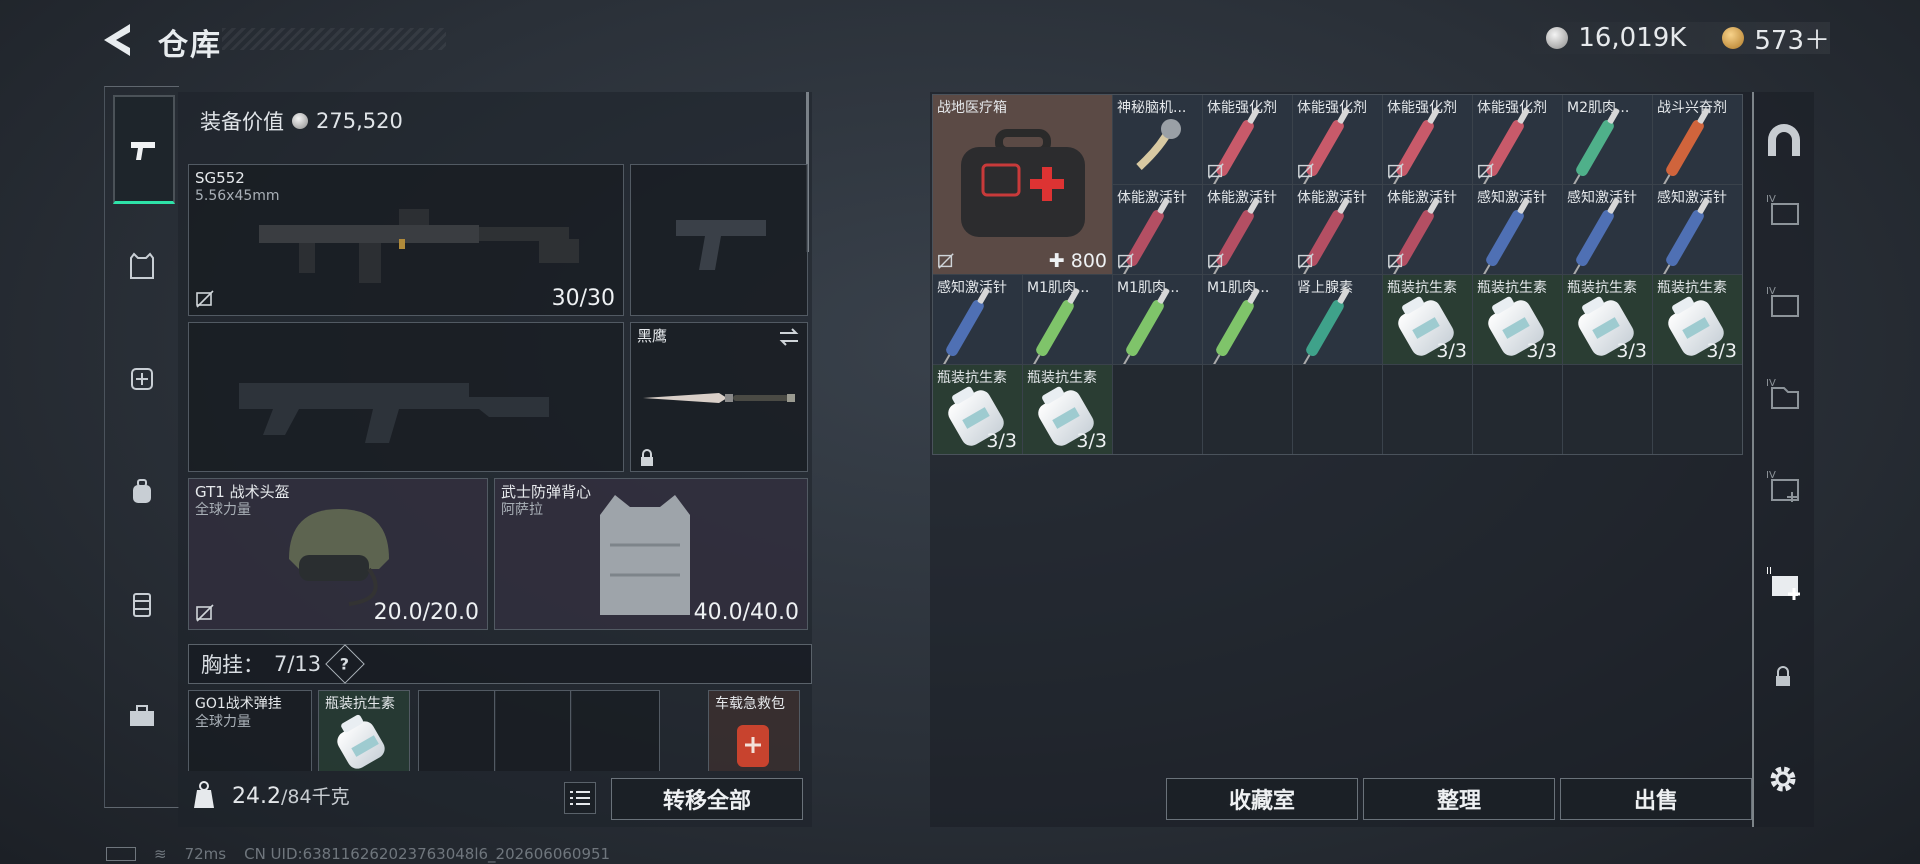  I want to click on medkit-bag-icon, so click(142, 379).